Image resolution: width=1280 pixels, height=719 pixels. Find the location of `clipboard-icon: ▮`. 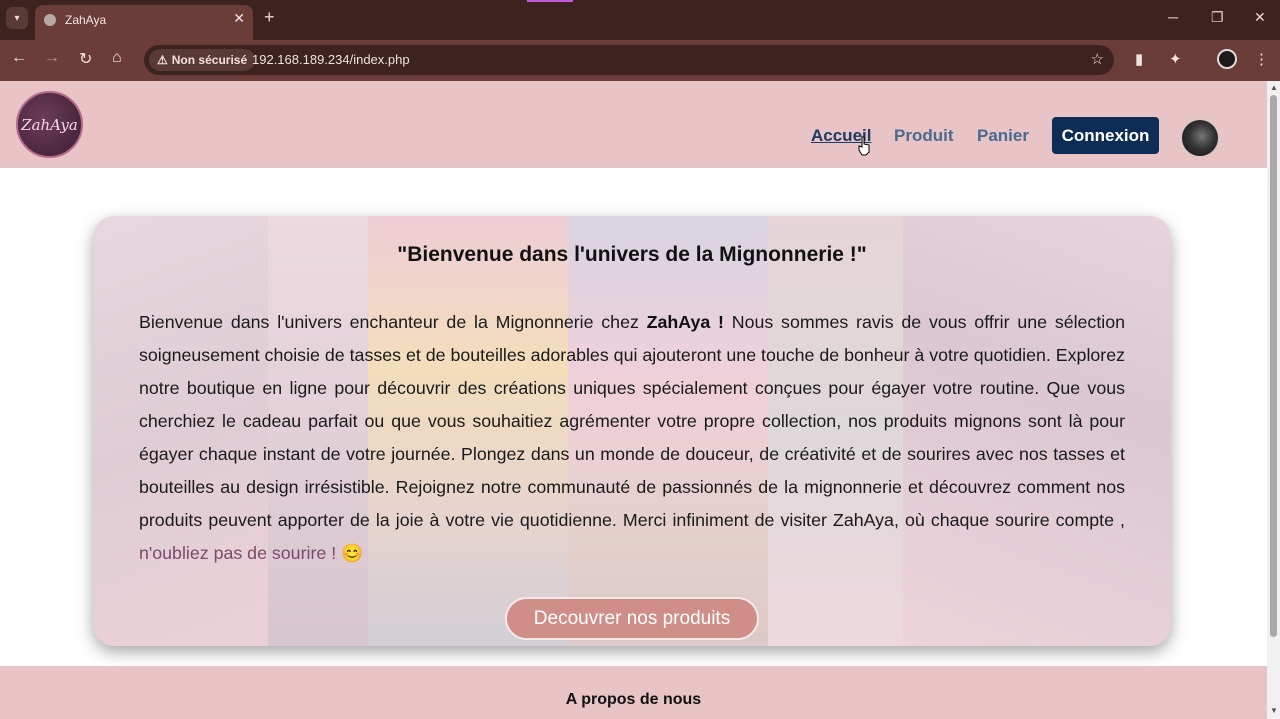

clipboard-icon: ▮ is located at coordinates (1139, 59).